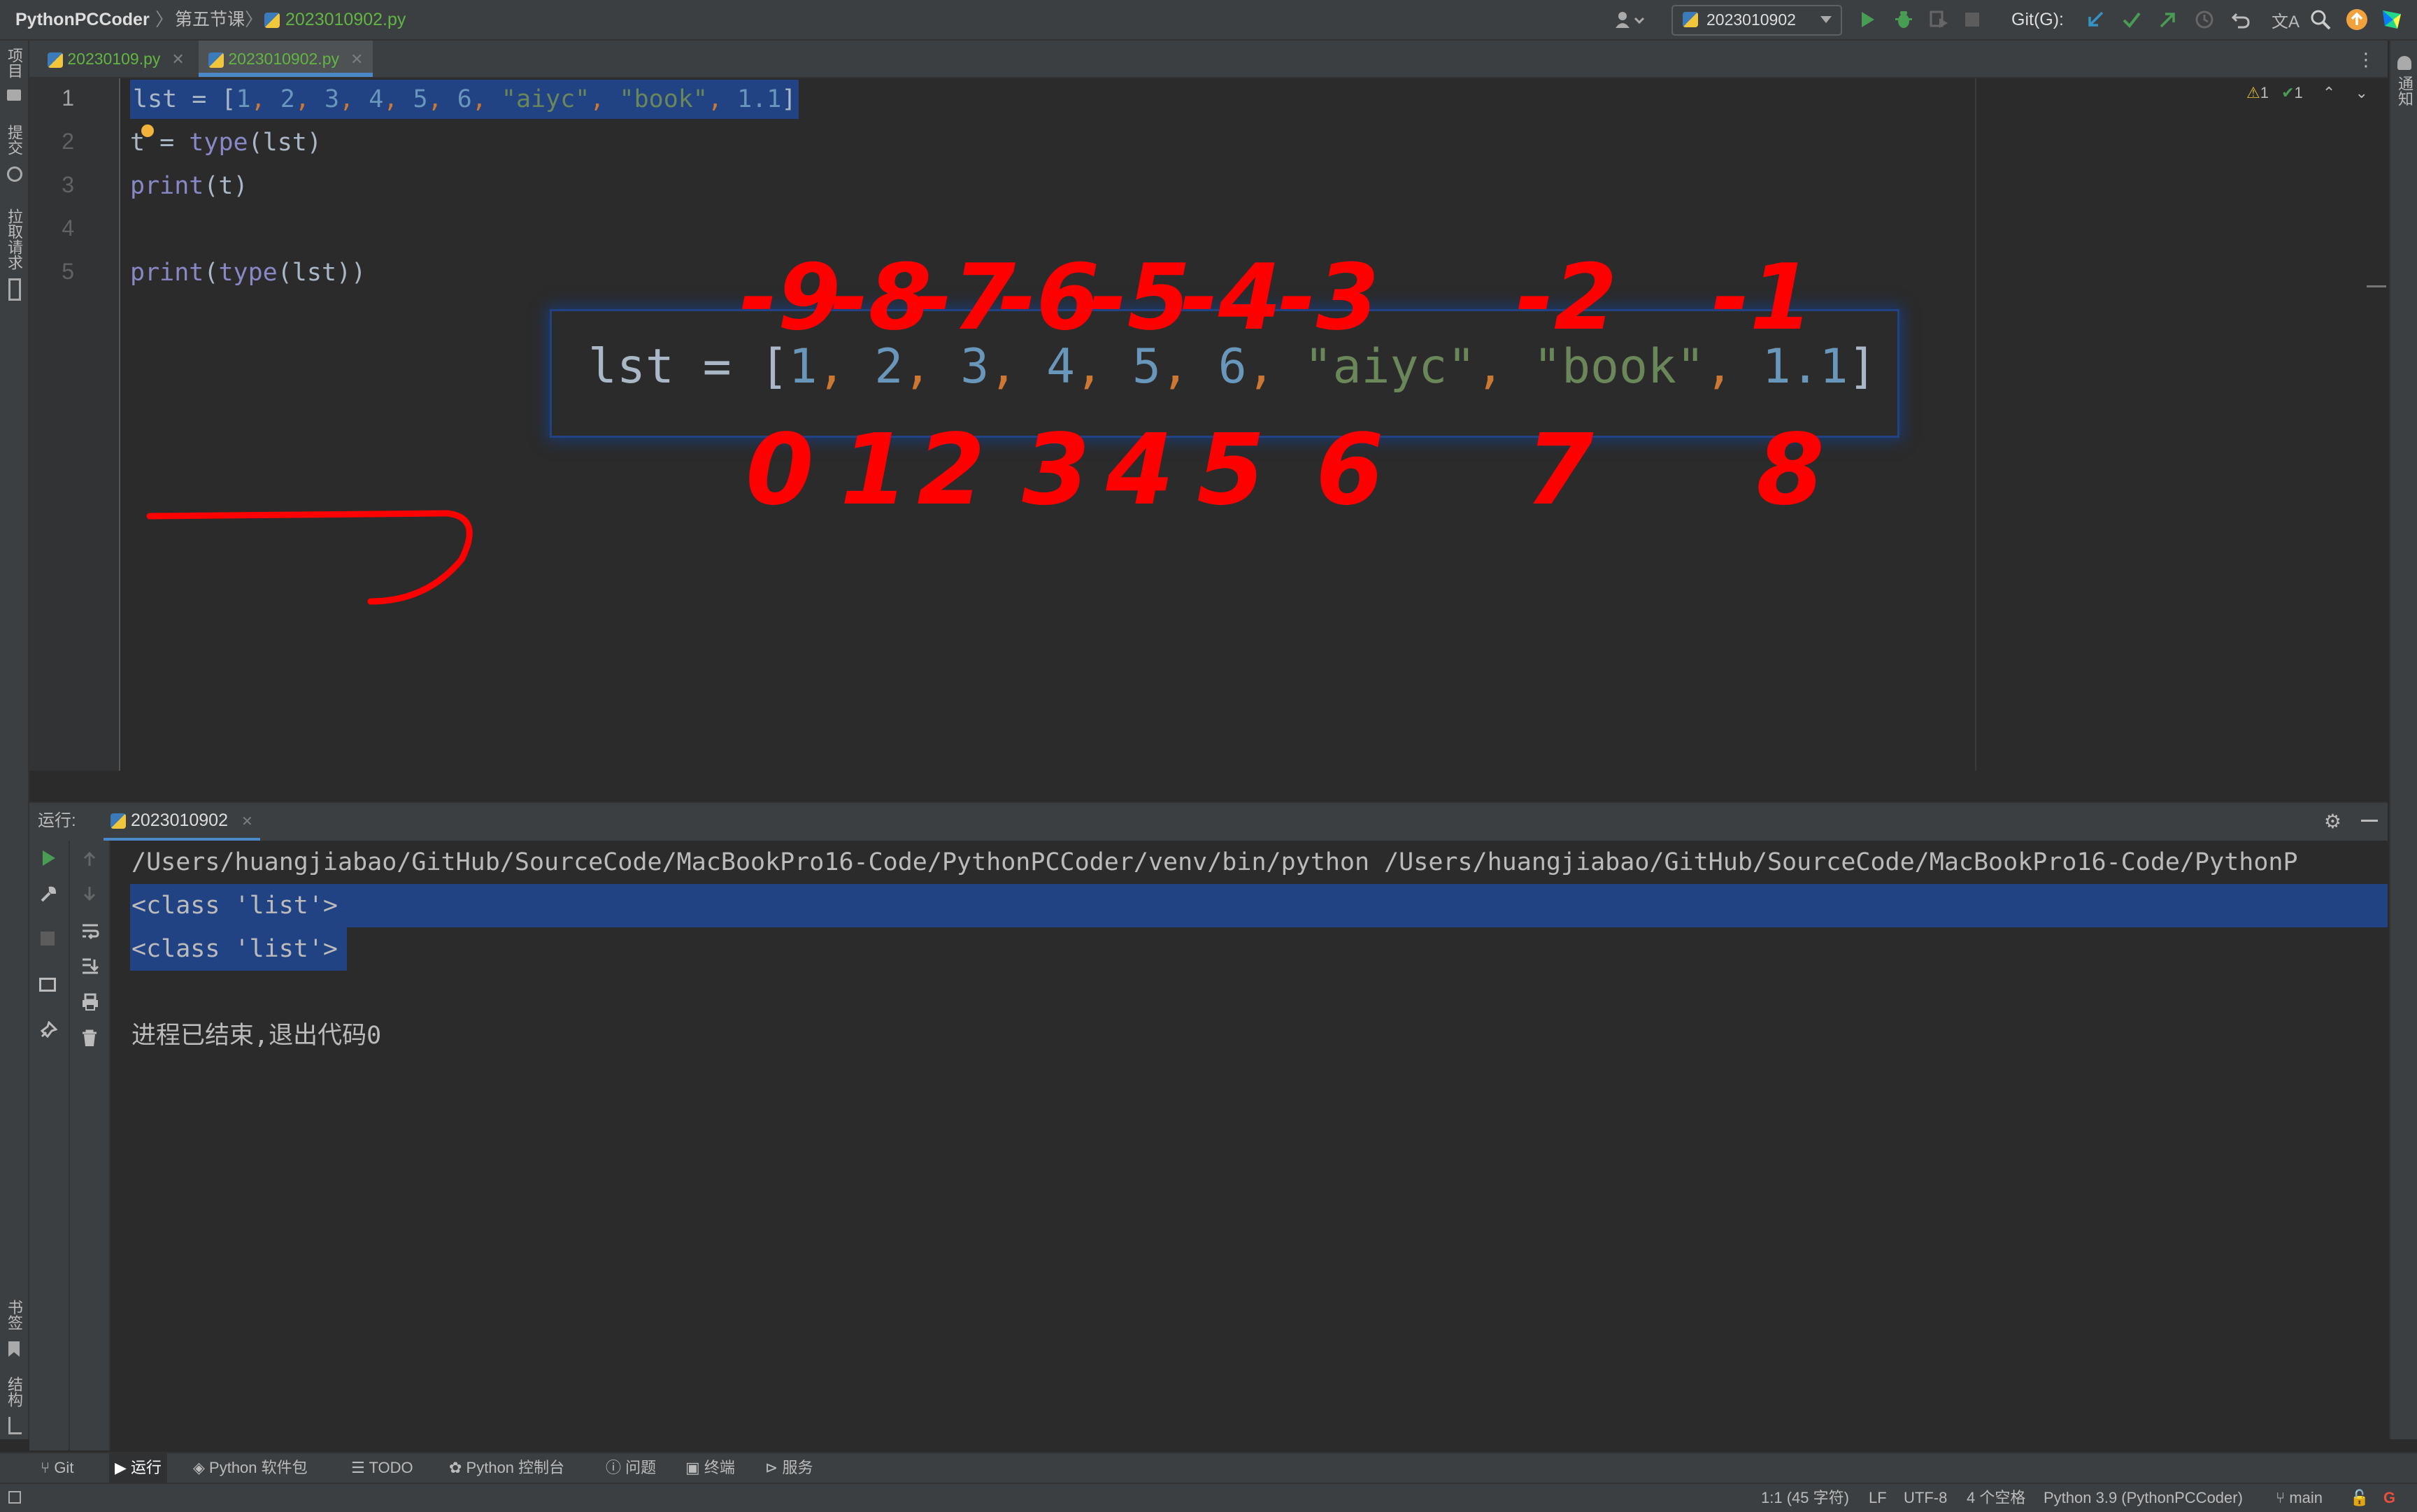  I want to click on python-file-icon, so click(1690, 19).